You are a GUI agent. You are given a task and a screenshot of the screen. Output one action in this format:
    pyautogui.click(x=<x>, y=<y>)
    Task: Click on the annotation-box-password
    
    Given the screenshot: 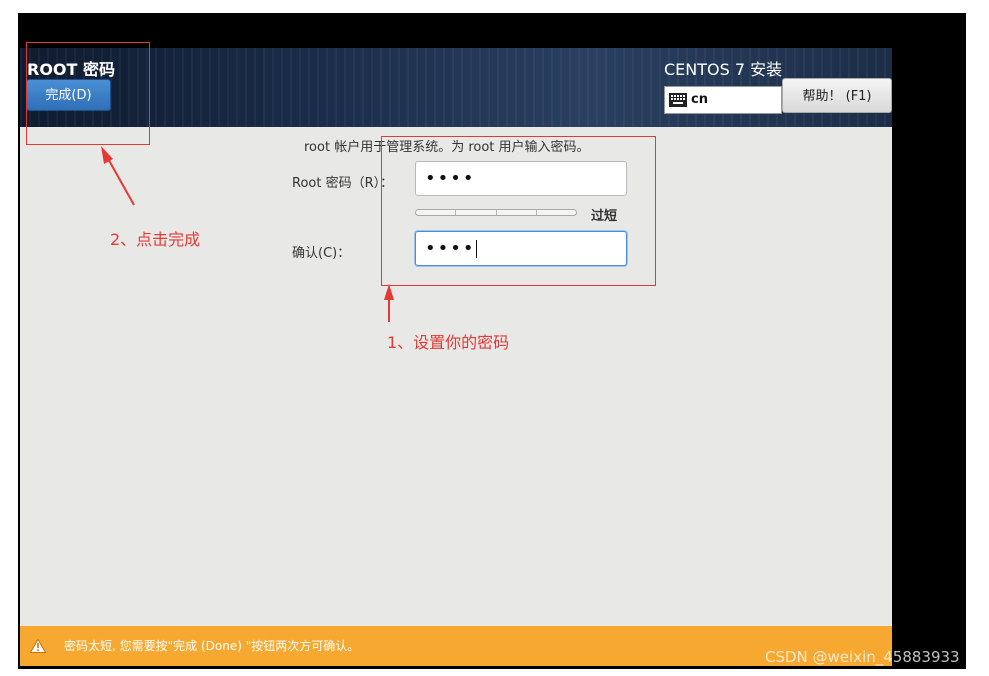 What is the action you would take?
    pyautogui.click(x=518, y=211)
    